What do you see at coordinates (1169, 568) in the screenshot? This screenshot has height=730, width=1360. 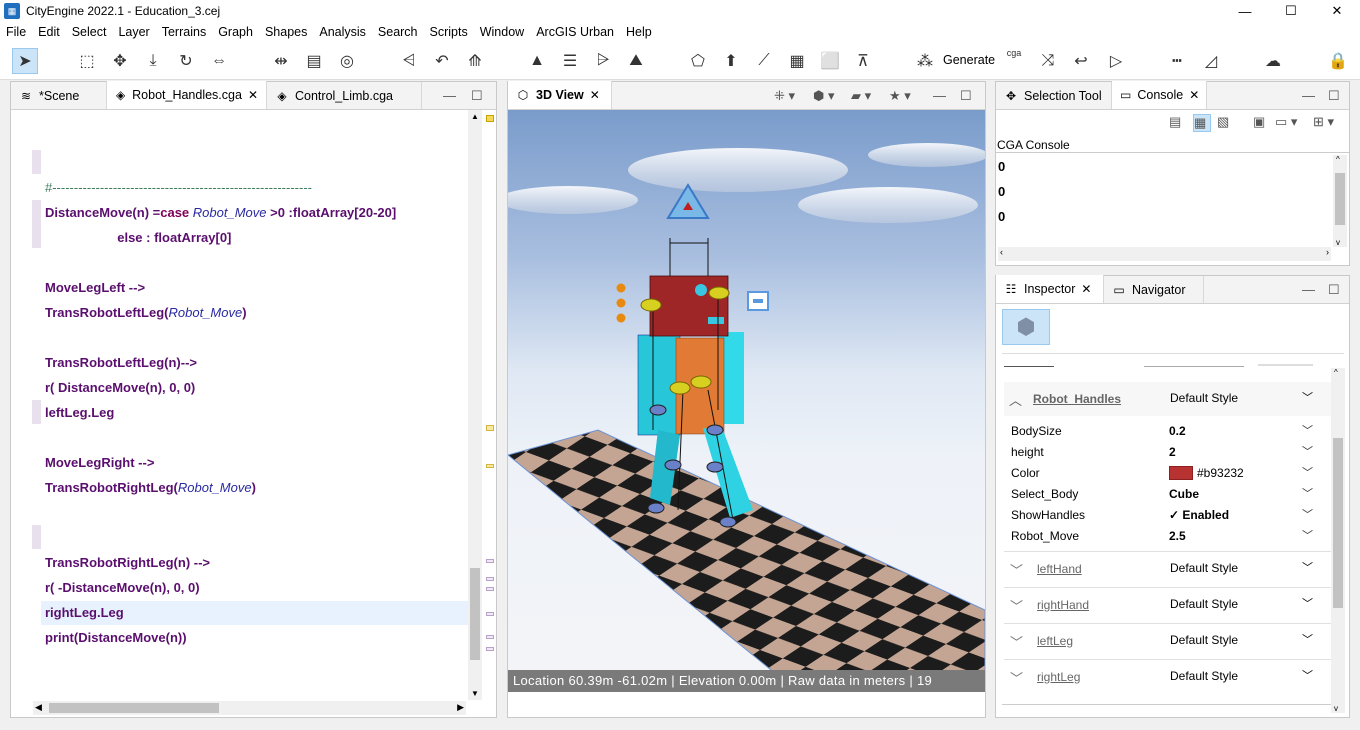 I see `group-row-lefthand: ﹀ leftHand Default Style ﹀` at bounding box center [1169, 568].